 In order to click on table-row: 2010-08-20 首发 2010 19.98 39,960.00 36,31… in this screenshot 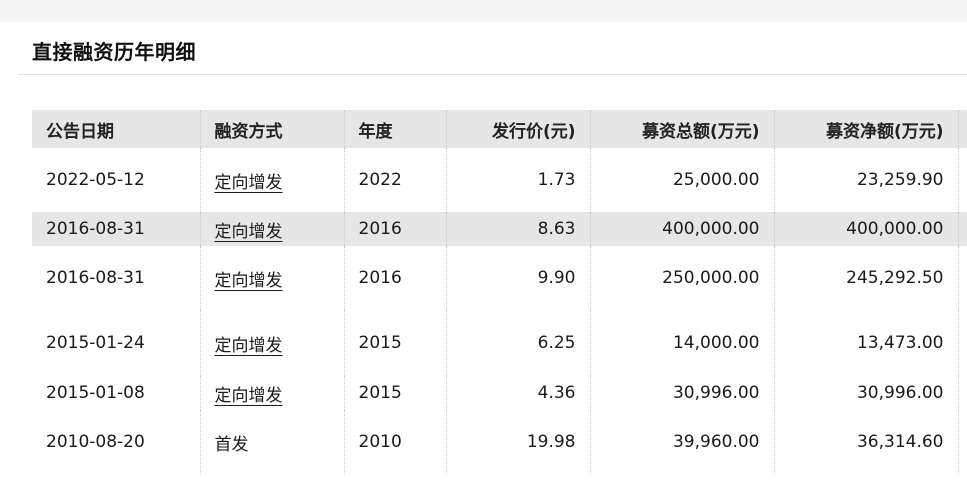, I will do `click(499, 442)`.